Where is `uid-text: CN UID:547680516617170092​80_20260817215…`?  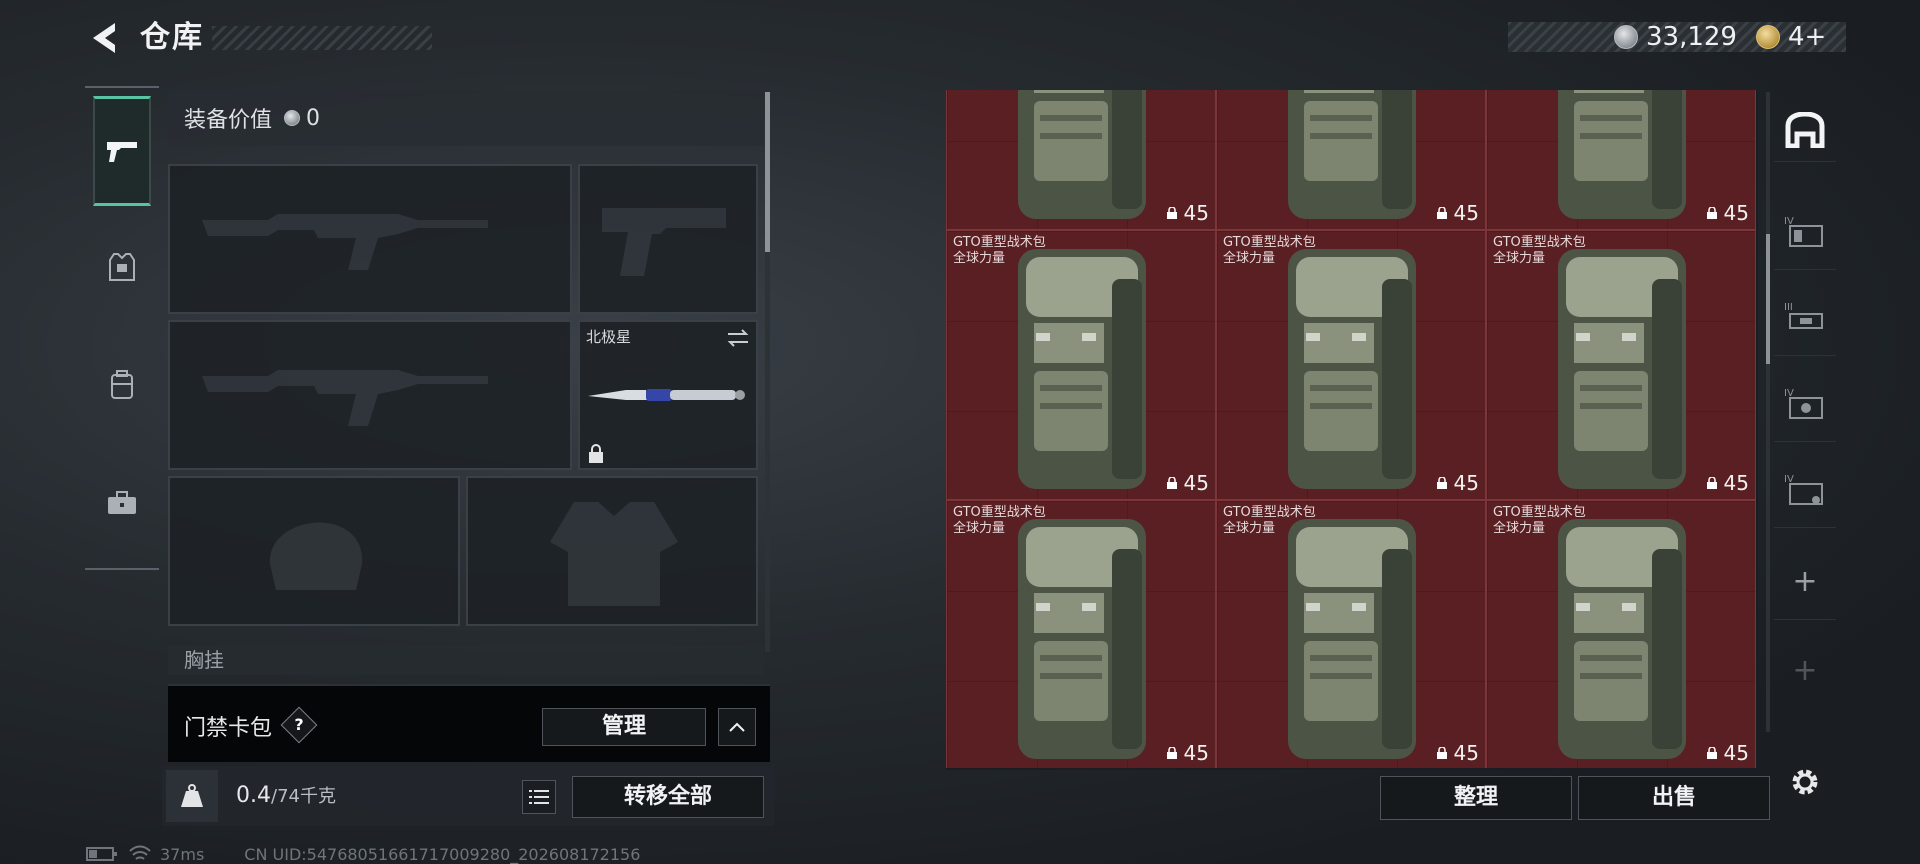 uid-text: CN UID:547680516617170092​80_20260817215… is located at coordinates (442, 854).